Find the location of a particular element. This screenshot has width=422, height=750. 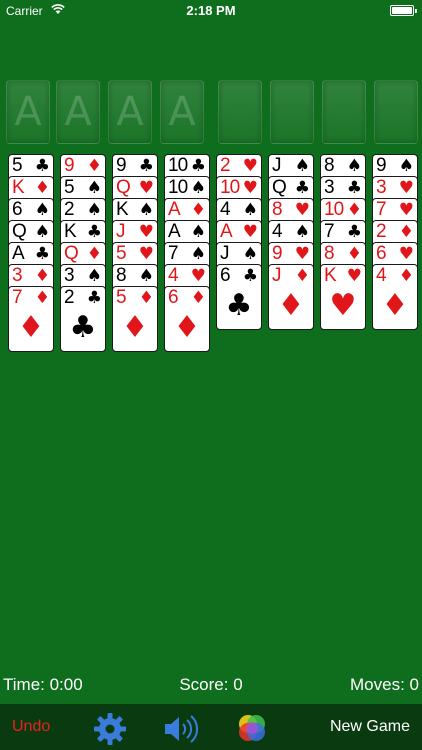

playing-card: 6 ♣ ♣ is located at coordinates (239, 297).